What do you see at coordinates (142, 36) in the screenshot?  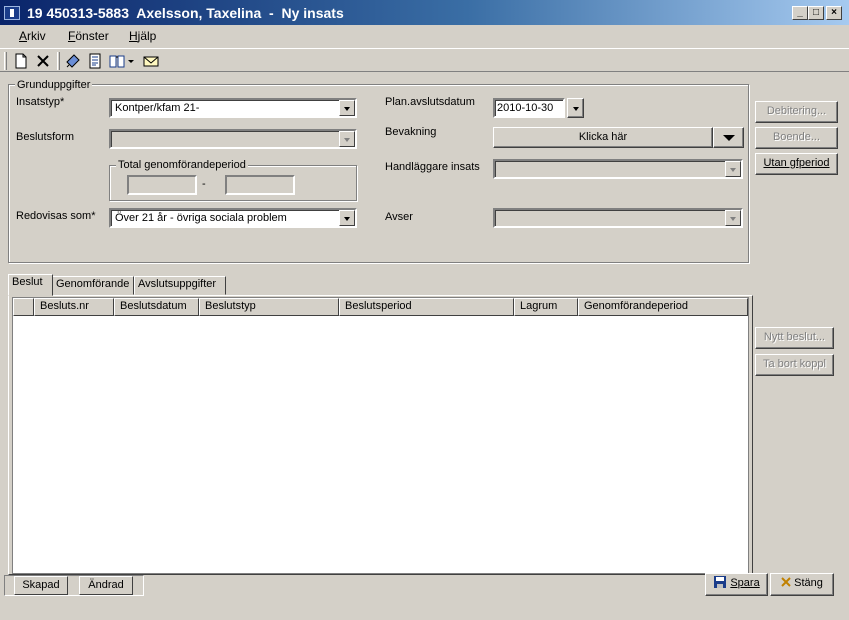 I see `menu-hjalp: Hjälp` at bounding box center [142, 36].